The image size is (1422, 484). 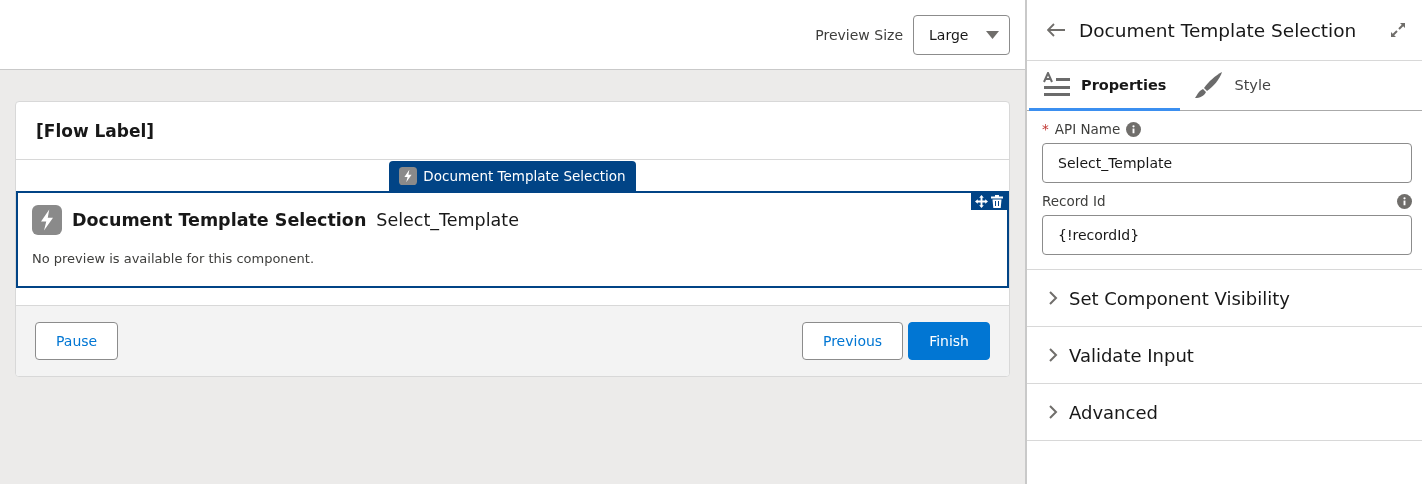 What do you see at coordinates (1087, 129) in the screenshot?
I see `field-label: API Name` at bounding box center [1087, 129].